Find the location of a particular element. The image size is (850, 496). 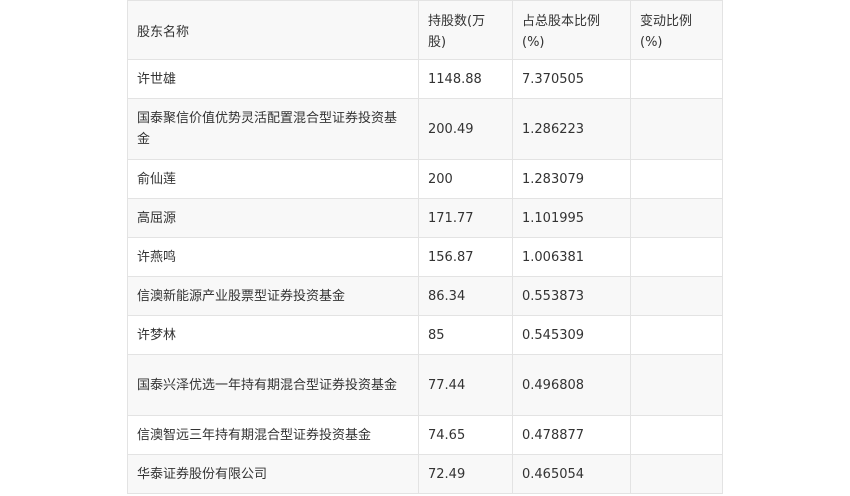

header-shares: 持股数(万股) is located at coordinates (465, 30).